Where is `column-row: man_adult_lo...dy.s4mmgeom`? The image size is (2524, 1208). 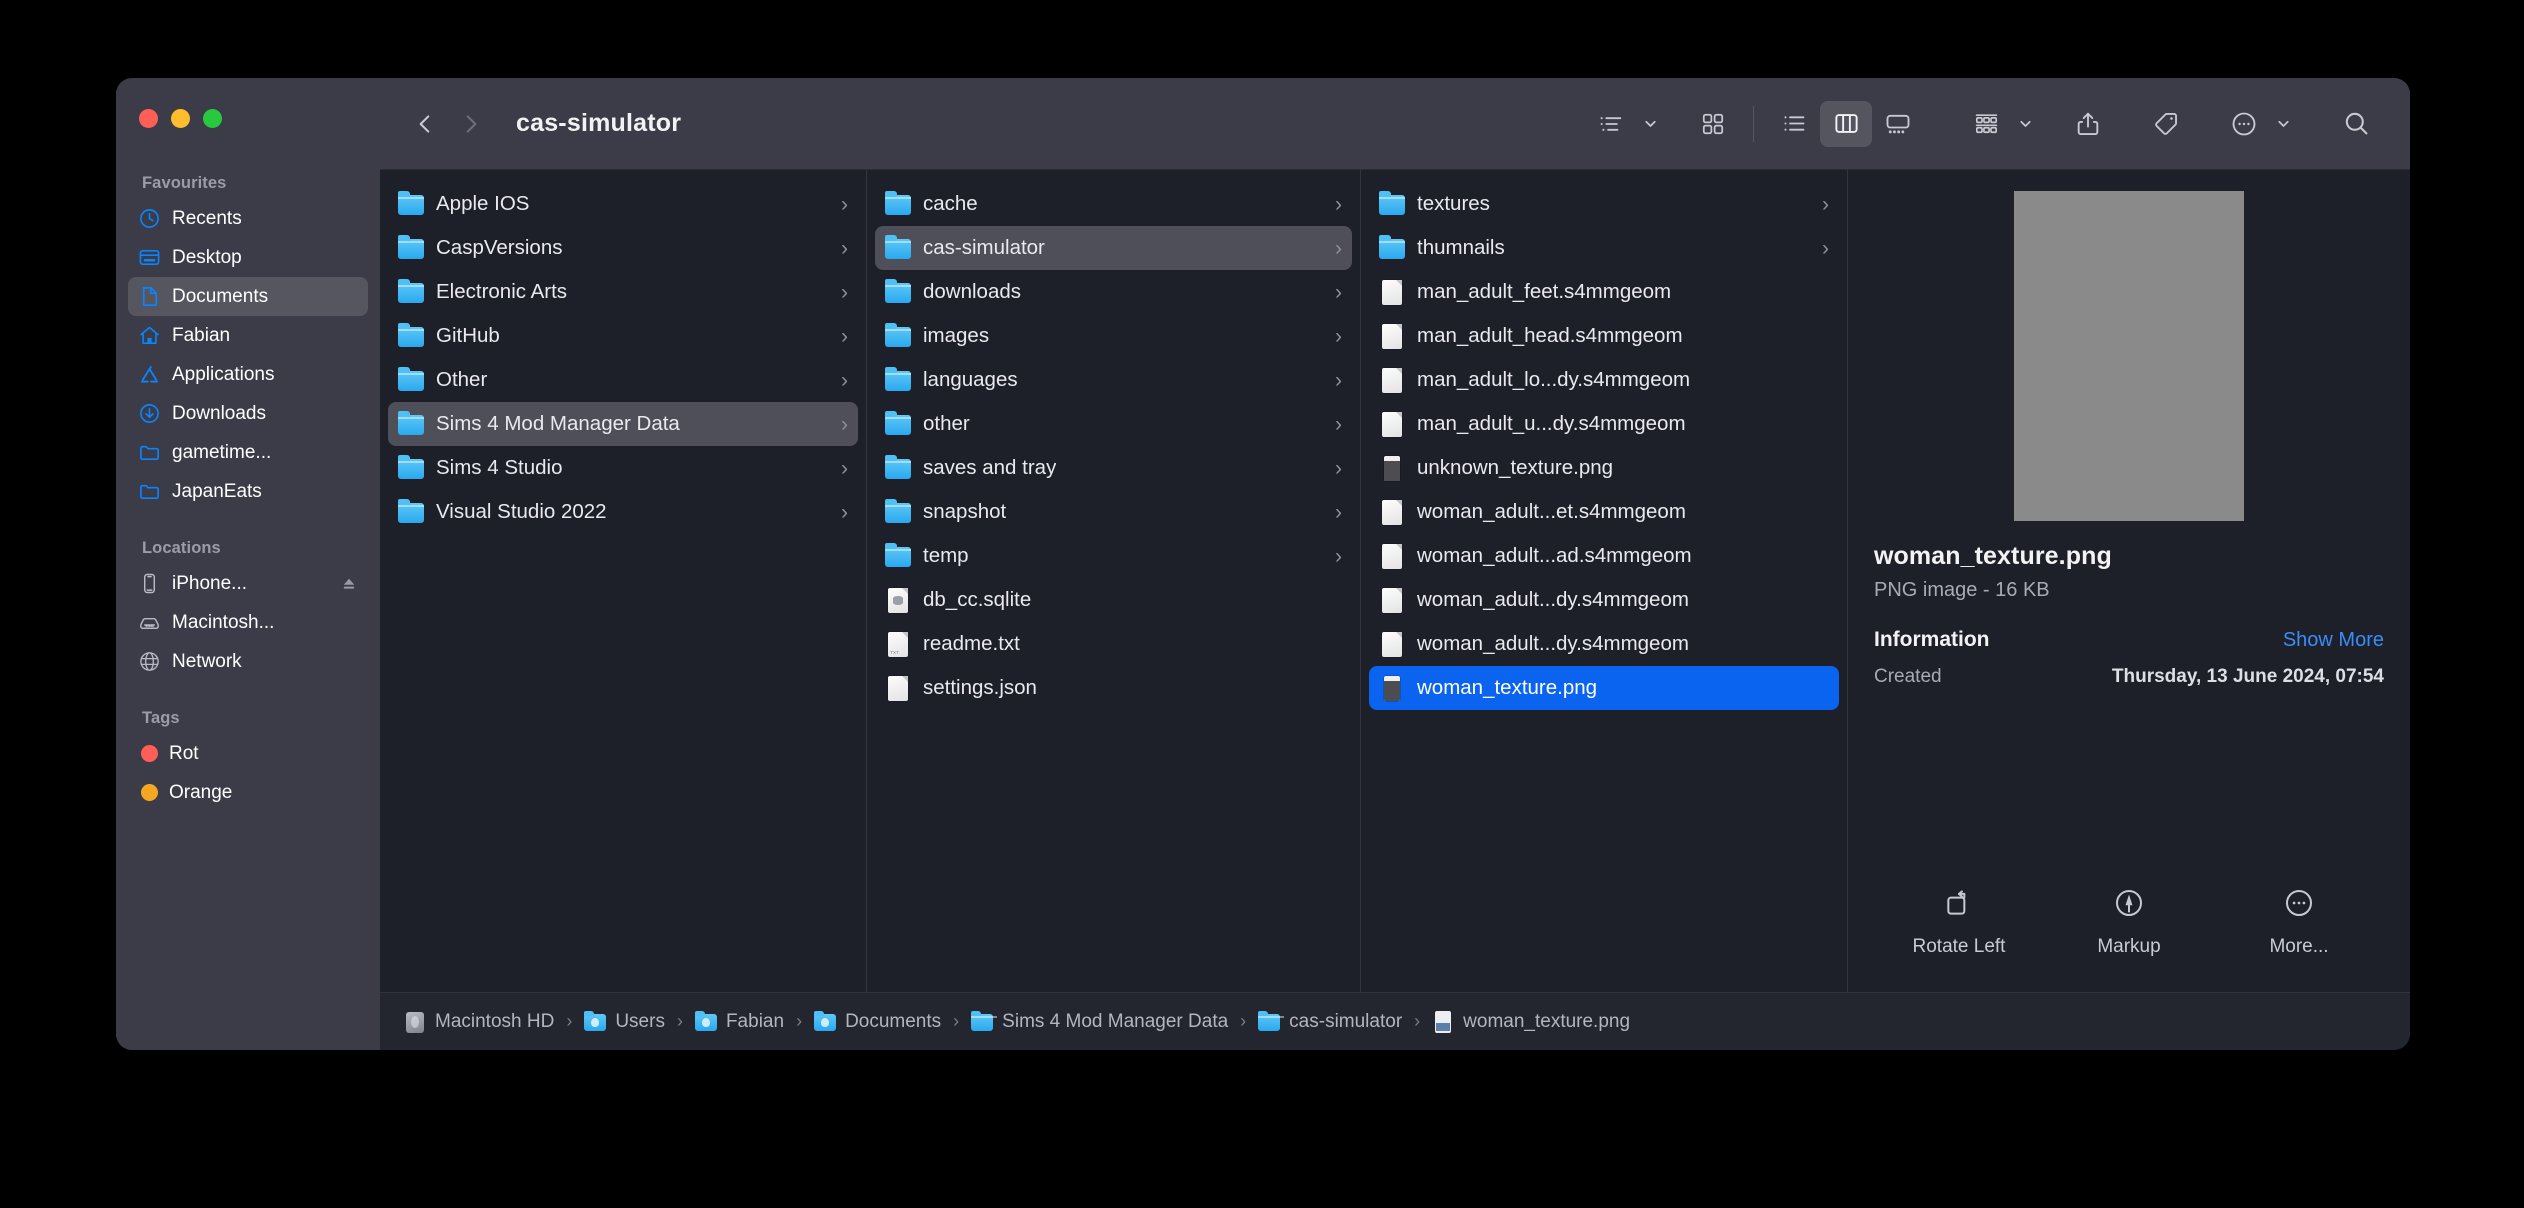 column-row: man_adult_lo...dy.s4mmgeom is located at coordinates (1604, 380).